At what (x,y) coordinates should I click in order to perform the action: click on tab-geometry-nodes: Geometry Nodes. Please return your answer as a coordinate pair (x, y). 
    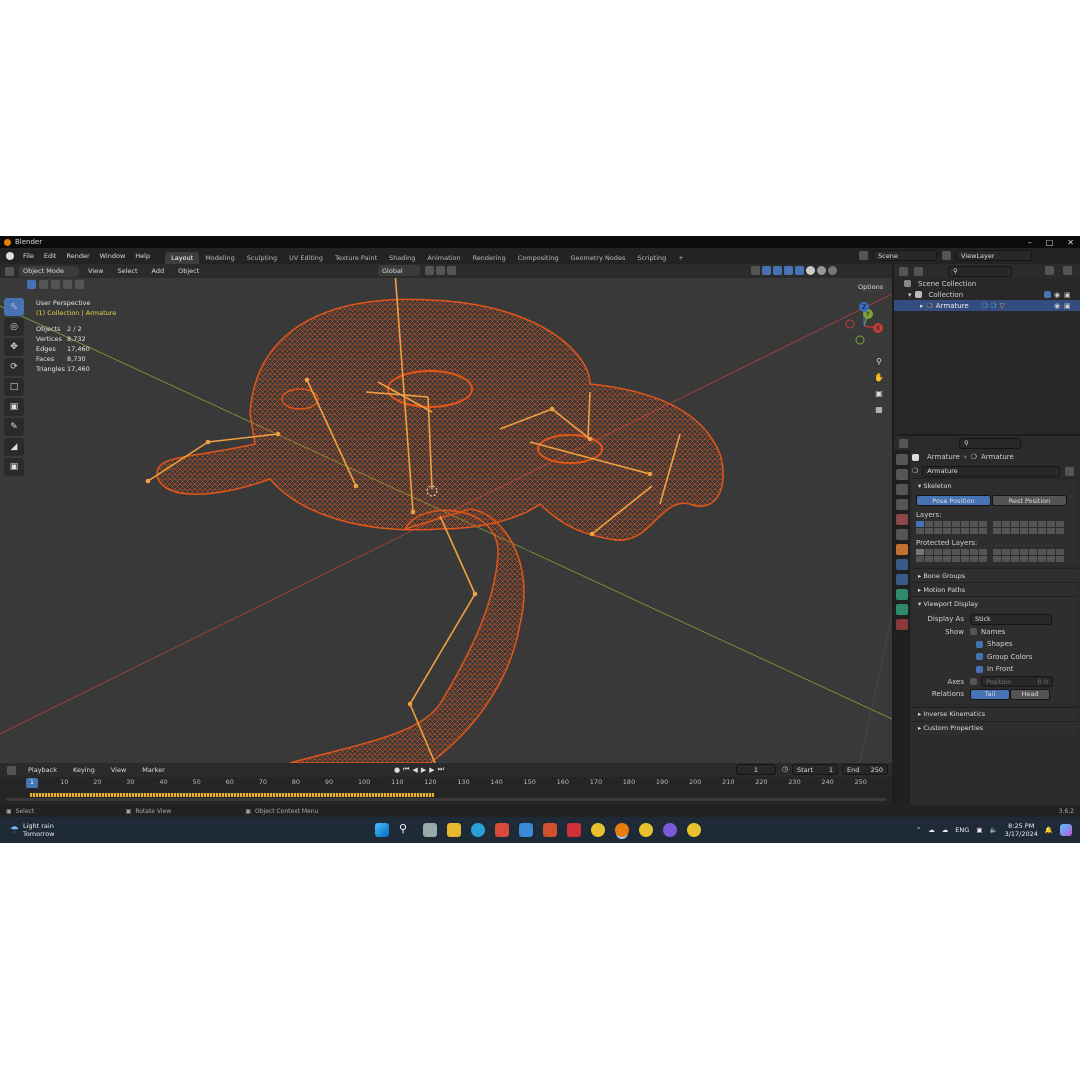
    Looking at the image, I should click on (598, 258).